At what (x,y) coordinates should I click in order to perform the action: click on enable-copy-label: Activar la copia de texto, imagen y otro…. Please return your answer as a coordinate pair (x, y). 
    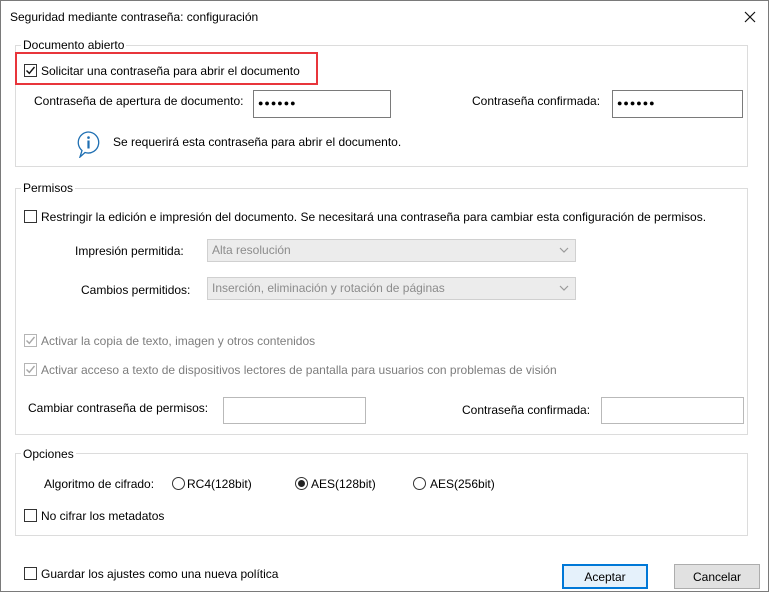
    Looking at the image, I should click on (178, 341).